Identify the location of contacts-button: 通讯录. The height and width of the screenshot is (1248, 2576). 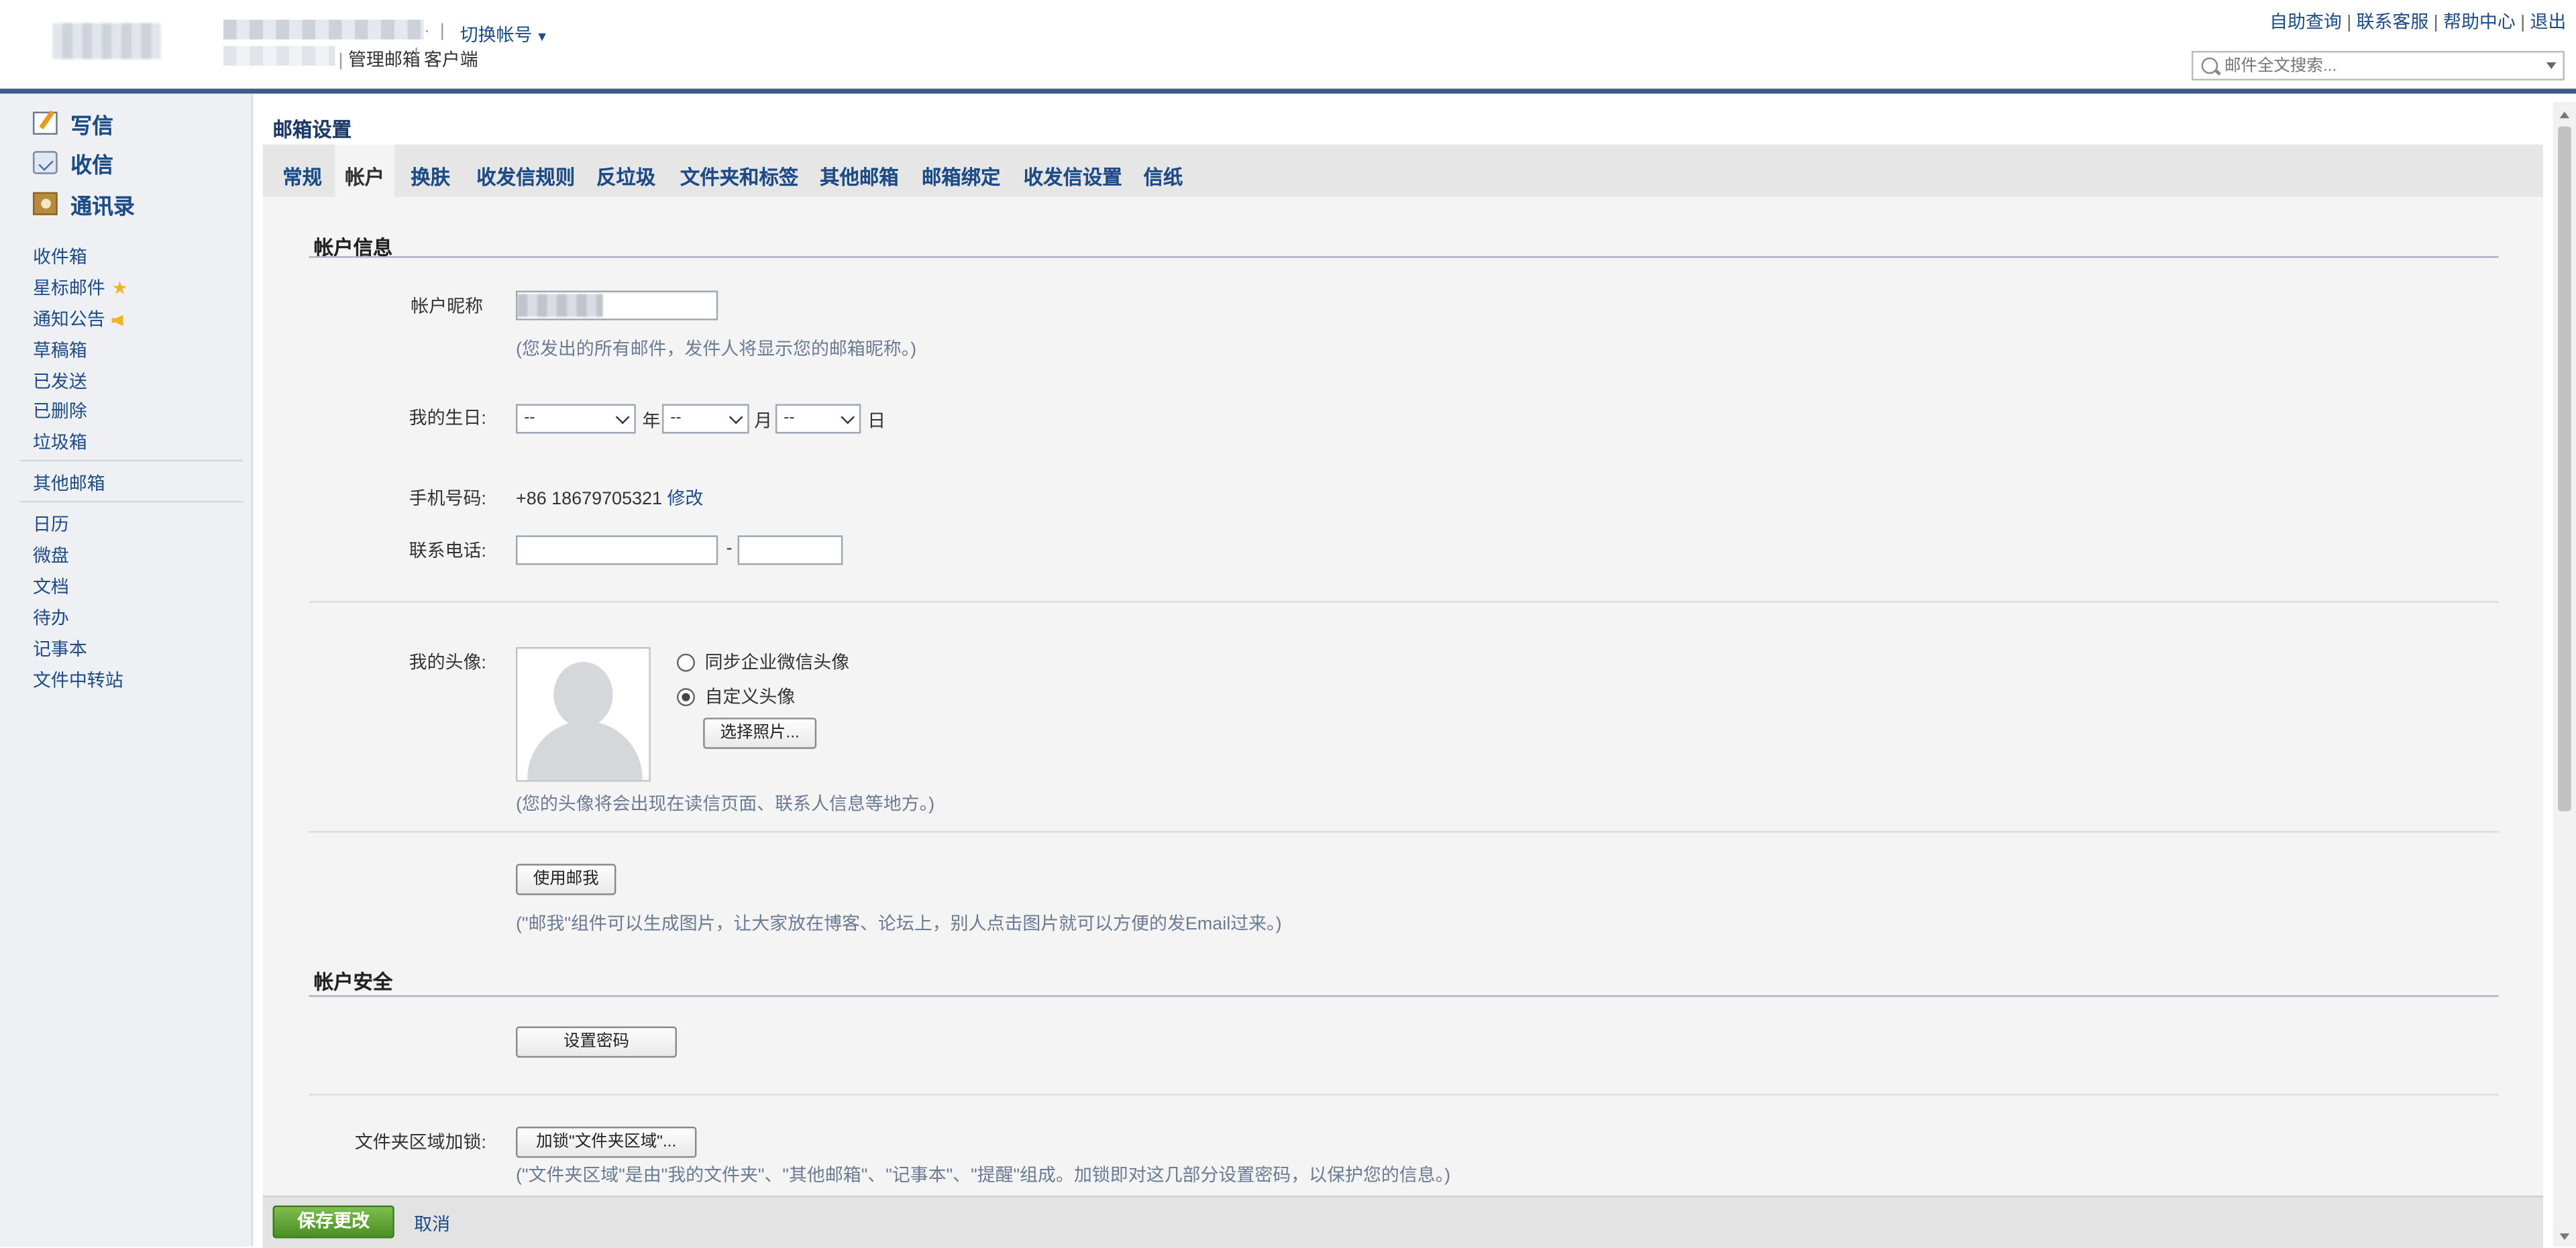
(83, 203).